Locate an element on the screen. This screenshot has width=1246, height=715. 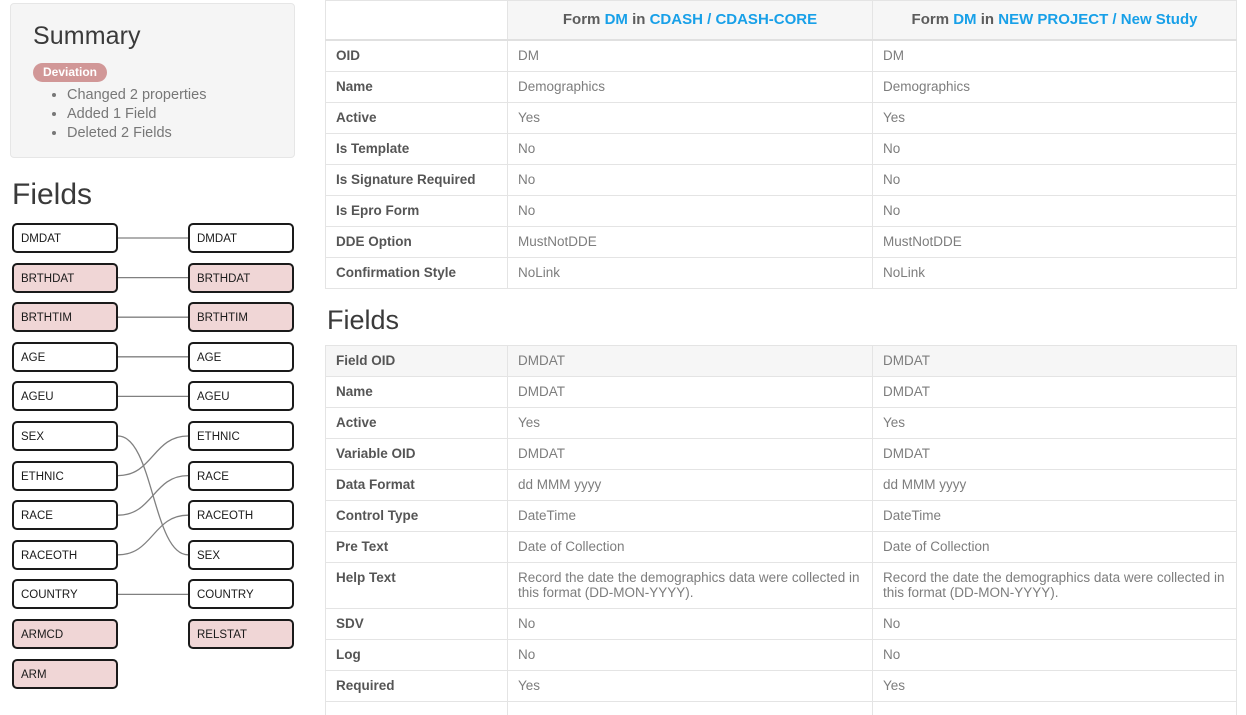
summary-title: Summary is located at coordinates (87, 36).